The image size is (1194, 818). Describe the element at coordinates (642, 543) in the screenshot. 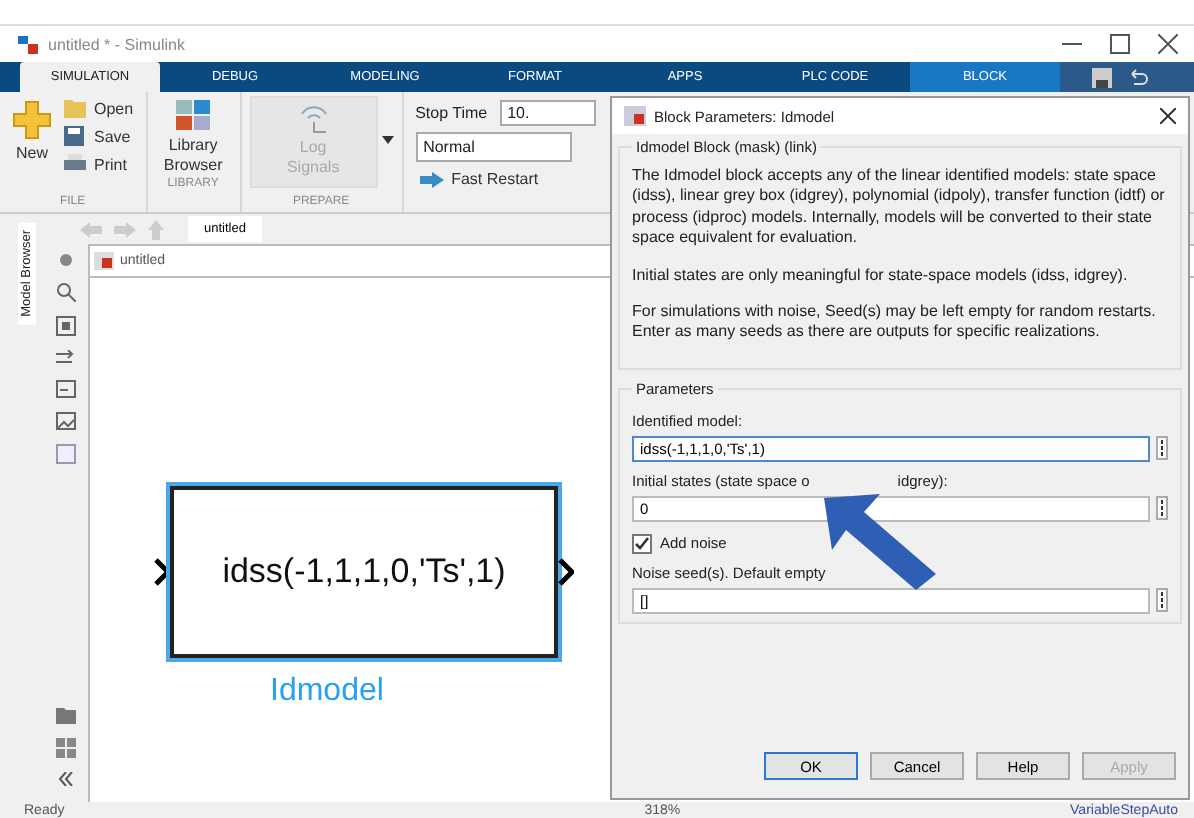

I see `checkbox` at that location.